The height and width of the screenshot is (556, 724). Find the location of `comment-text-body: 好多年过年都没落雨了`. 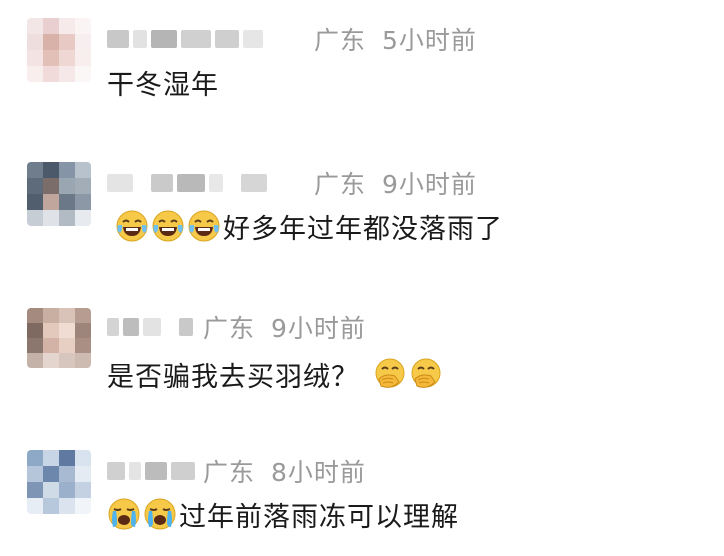

comment-text-body: 好多年过年都没落雨了 is located at coordinates (363, 229).